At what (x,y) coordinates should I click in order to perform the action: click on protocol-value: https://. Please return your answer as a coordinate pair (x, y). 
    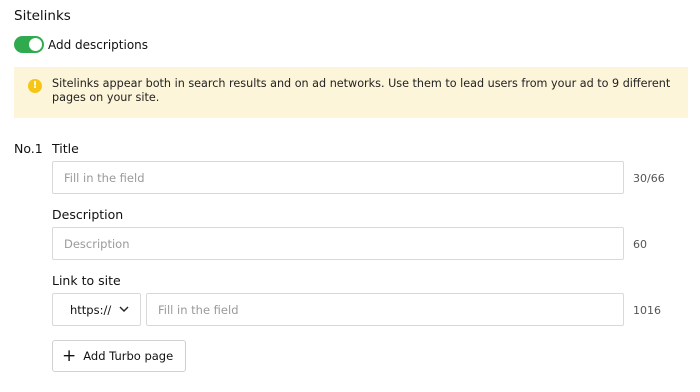
    Looking at the image, I should click on (91, 309).